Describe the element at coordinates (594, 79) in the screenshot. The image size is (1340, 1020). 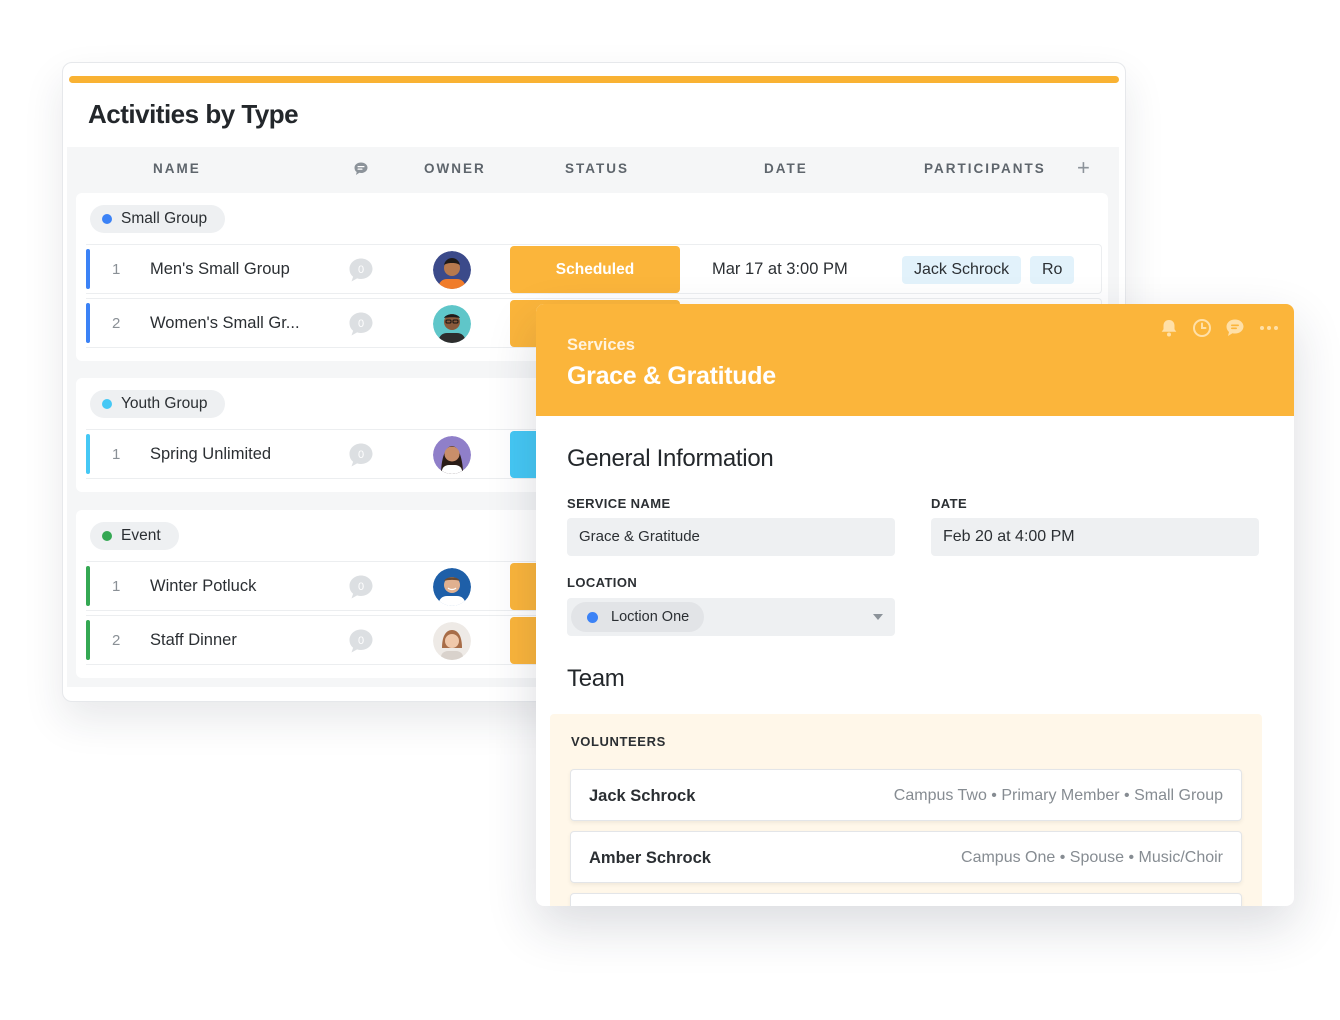
I see `board-accent-bar` at that location.